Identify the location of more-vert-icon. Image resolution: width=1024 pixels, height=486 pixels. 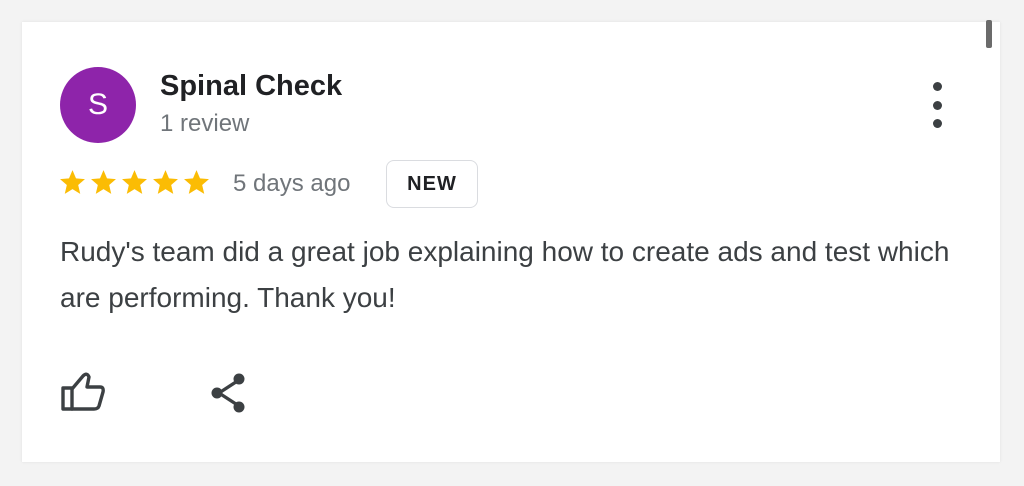
(937, 86).